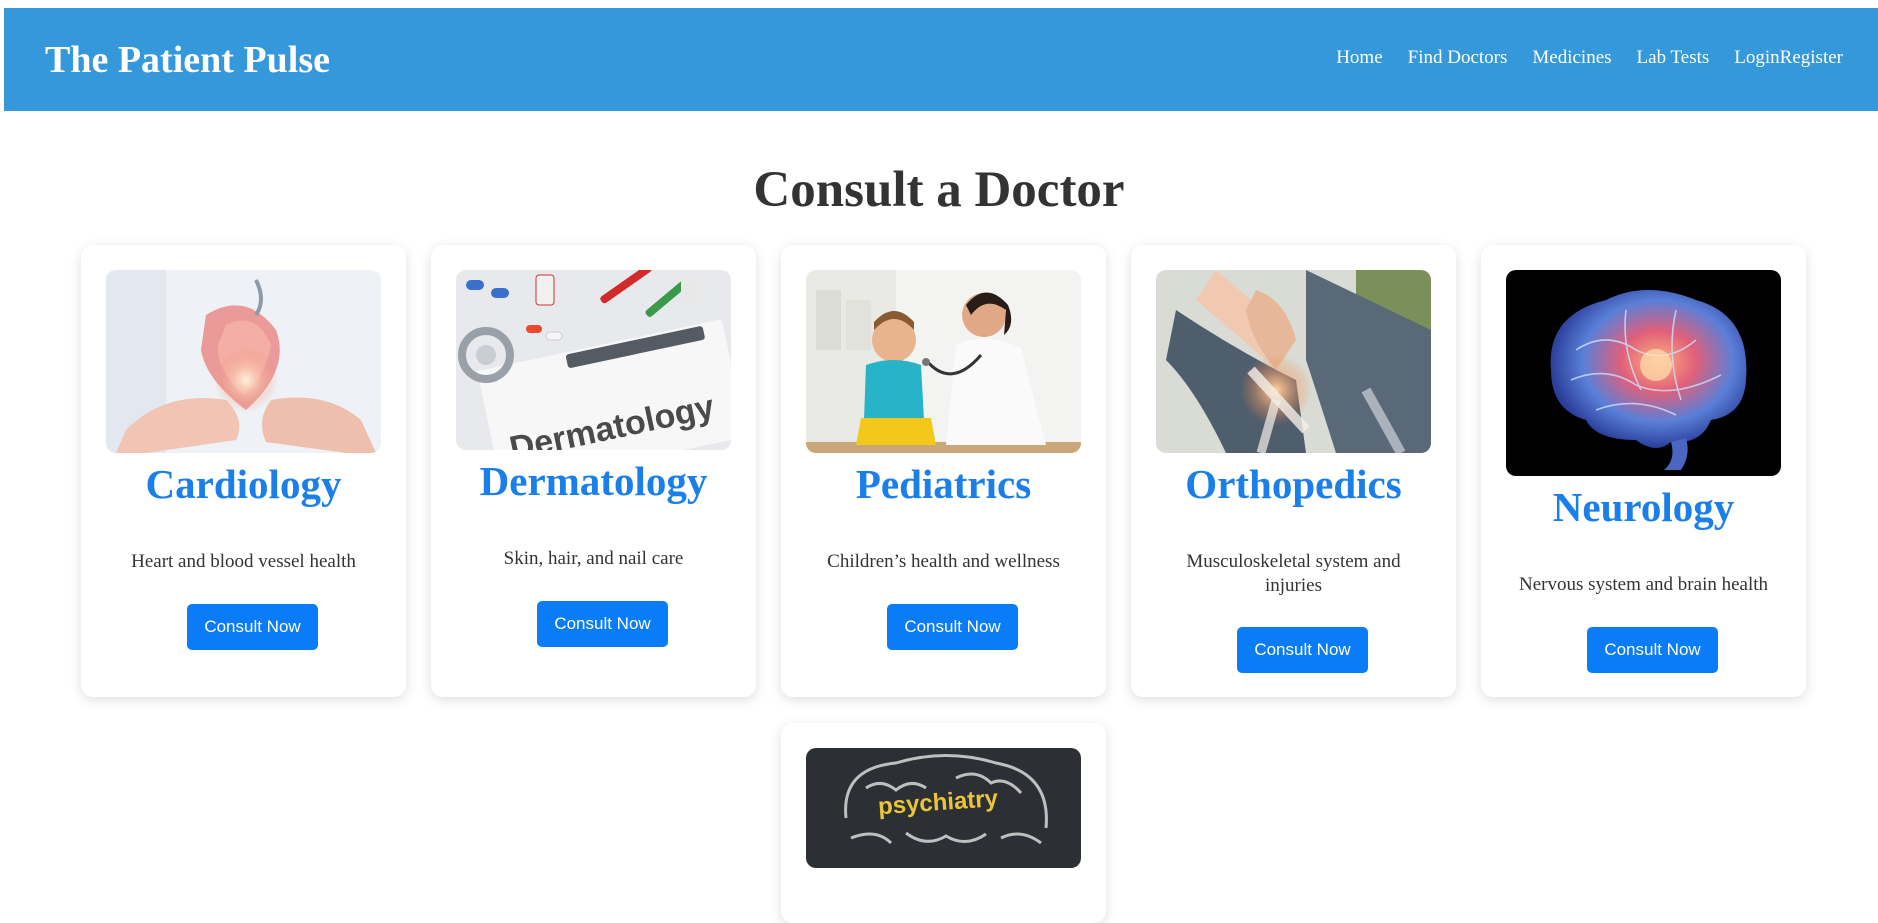  I want to click on specialty-card-psychiatry: psychiatry, so click(943, 823).